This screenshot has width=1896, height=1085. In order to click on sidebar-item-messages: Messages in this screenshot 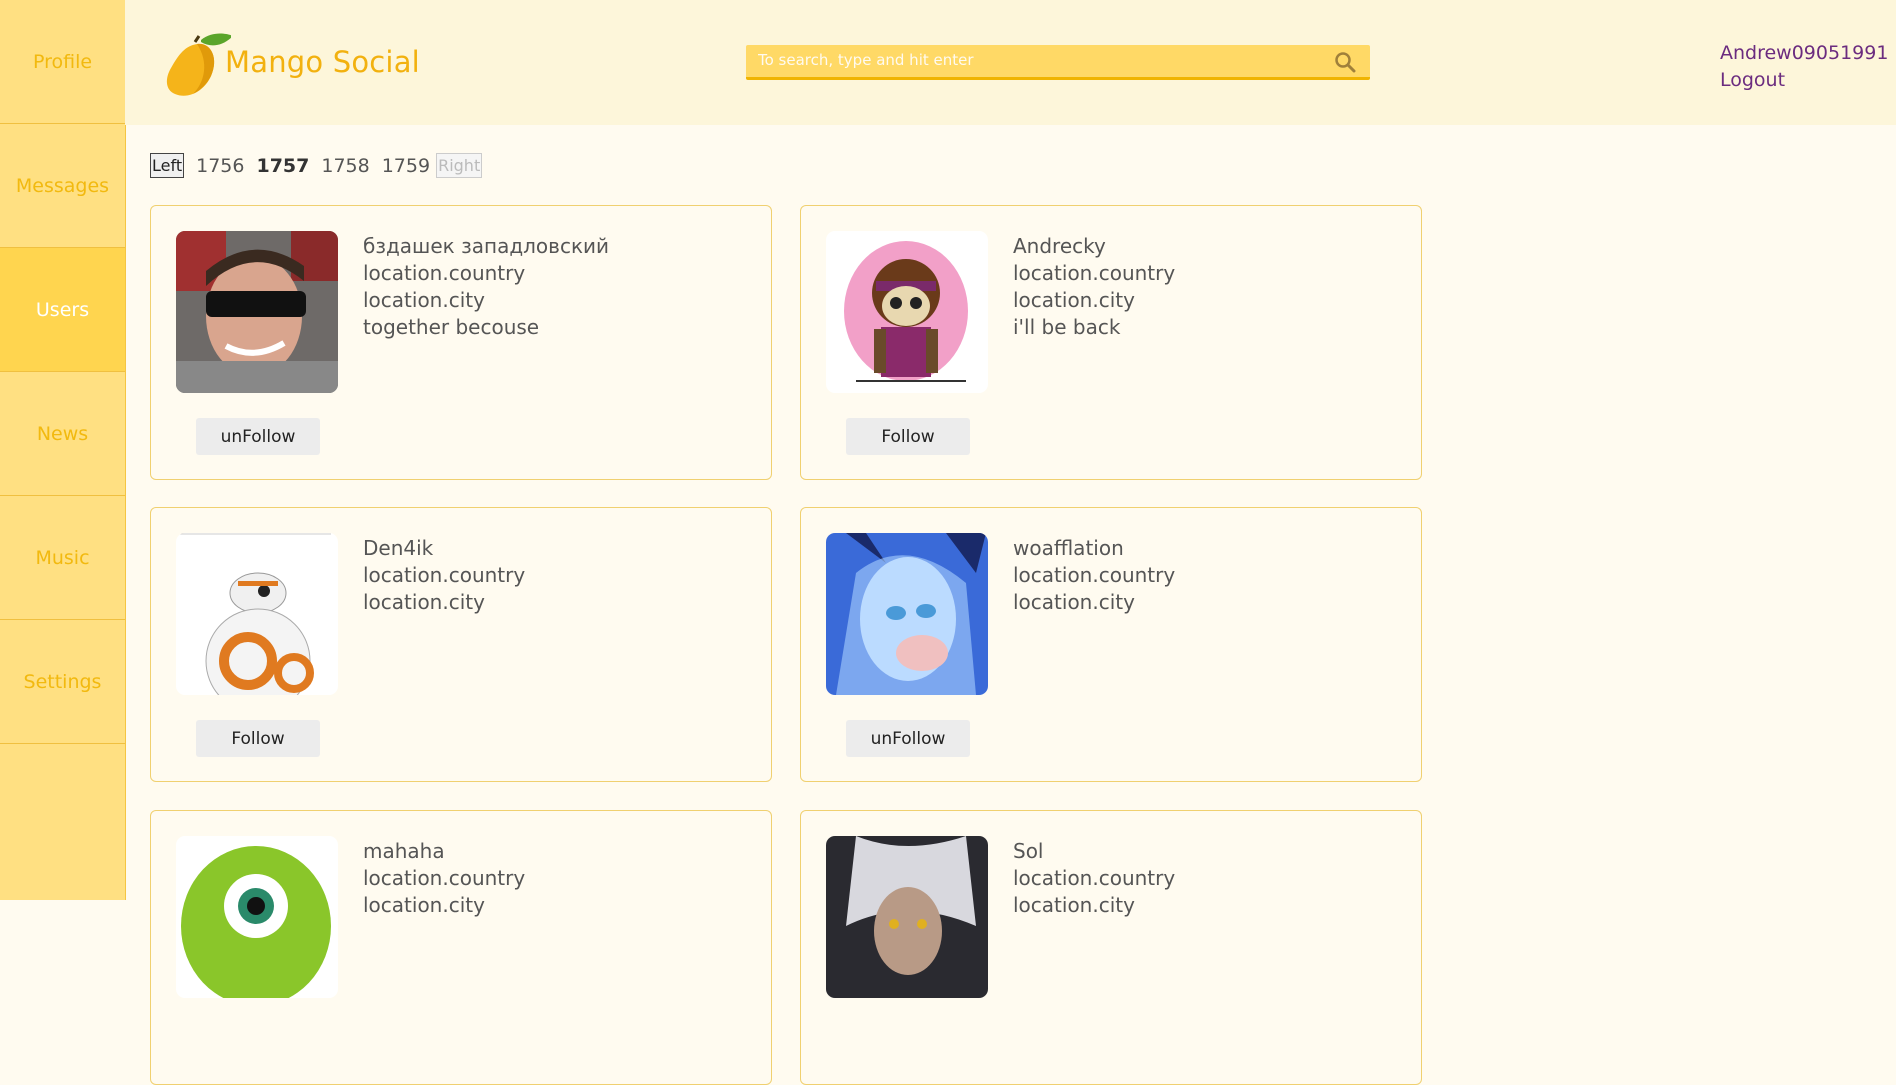, I will do `click(62, 186)`.